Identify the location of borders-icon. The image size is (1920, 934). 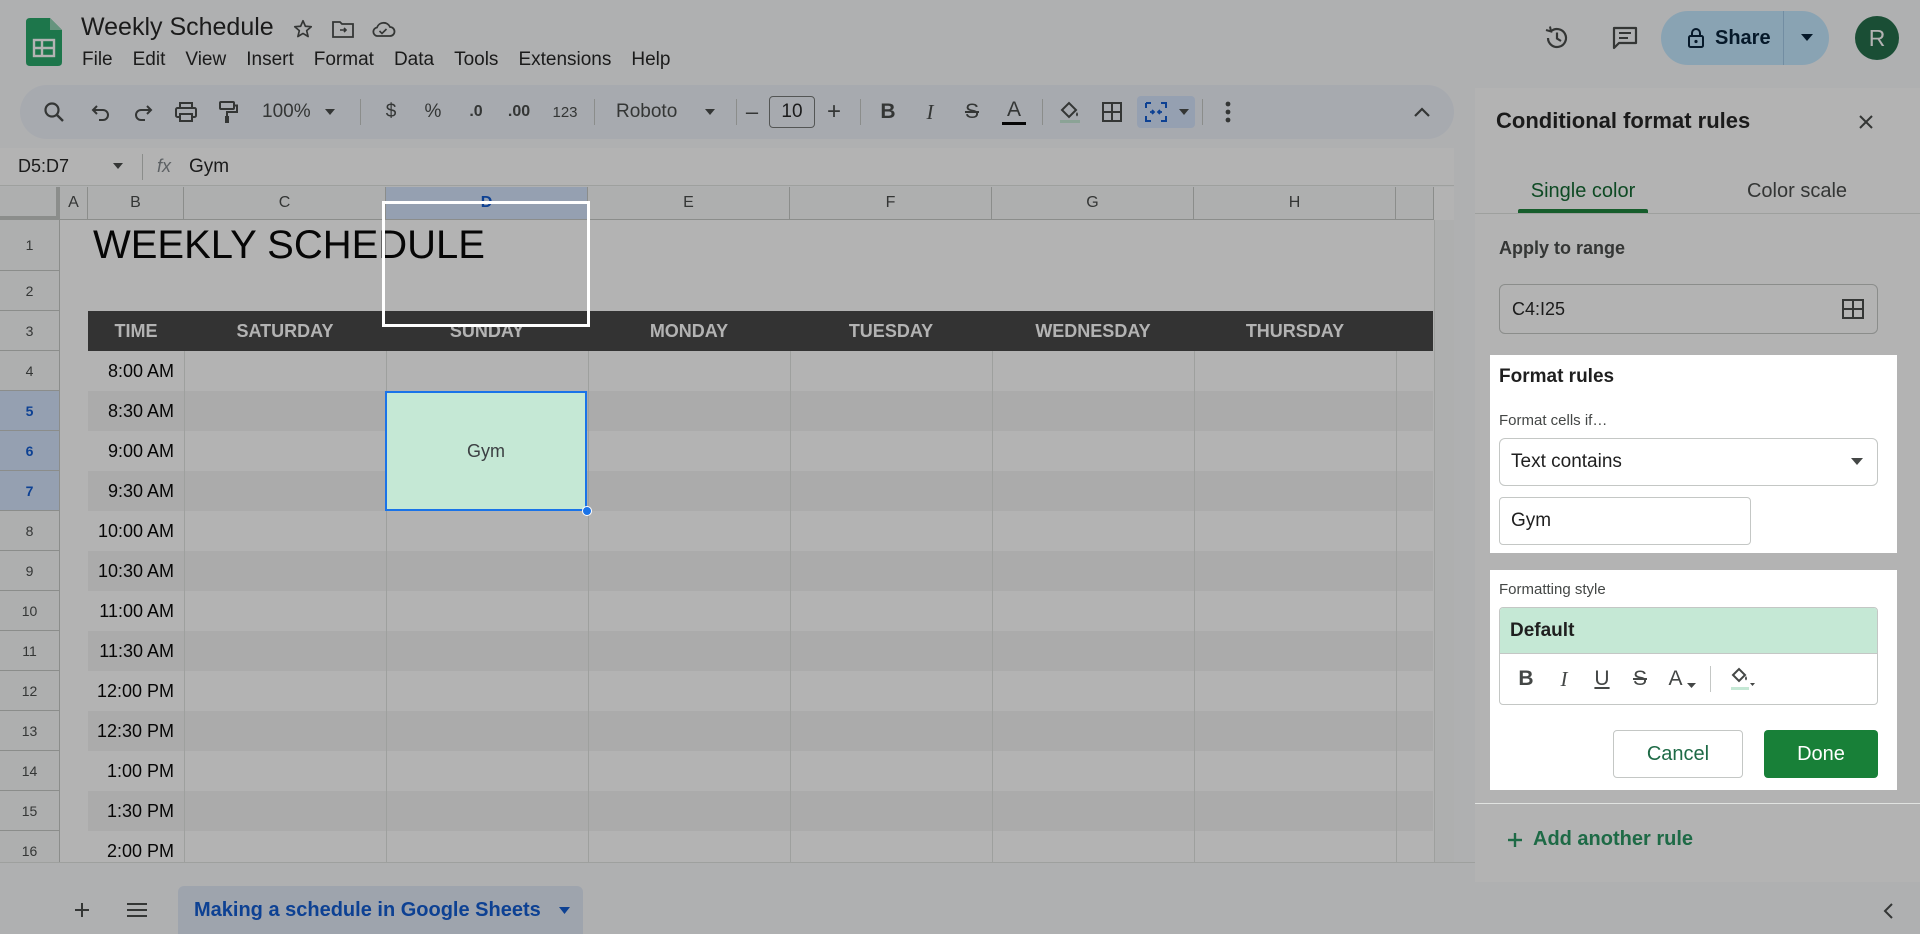
(1112, 112).